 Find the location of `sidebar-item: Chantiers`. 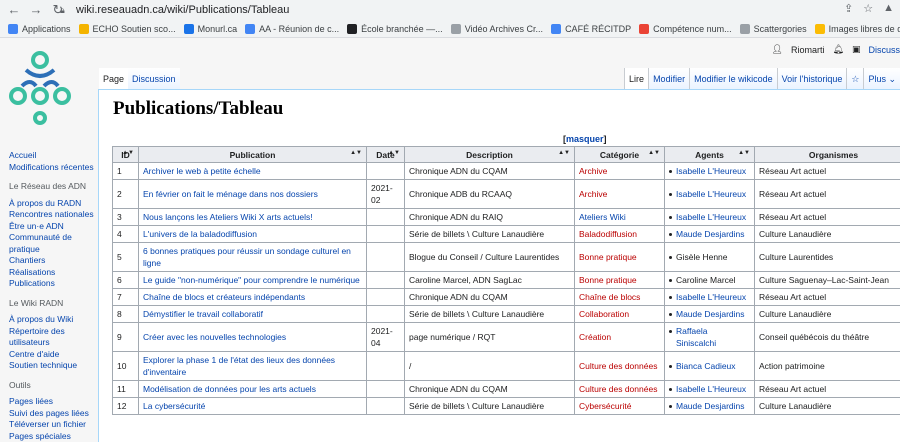

sidebar-item: Chantiers is located at coordinates (54, 261).